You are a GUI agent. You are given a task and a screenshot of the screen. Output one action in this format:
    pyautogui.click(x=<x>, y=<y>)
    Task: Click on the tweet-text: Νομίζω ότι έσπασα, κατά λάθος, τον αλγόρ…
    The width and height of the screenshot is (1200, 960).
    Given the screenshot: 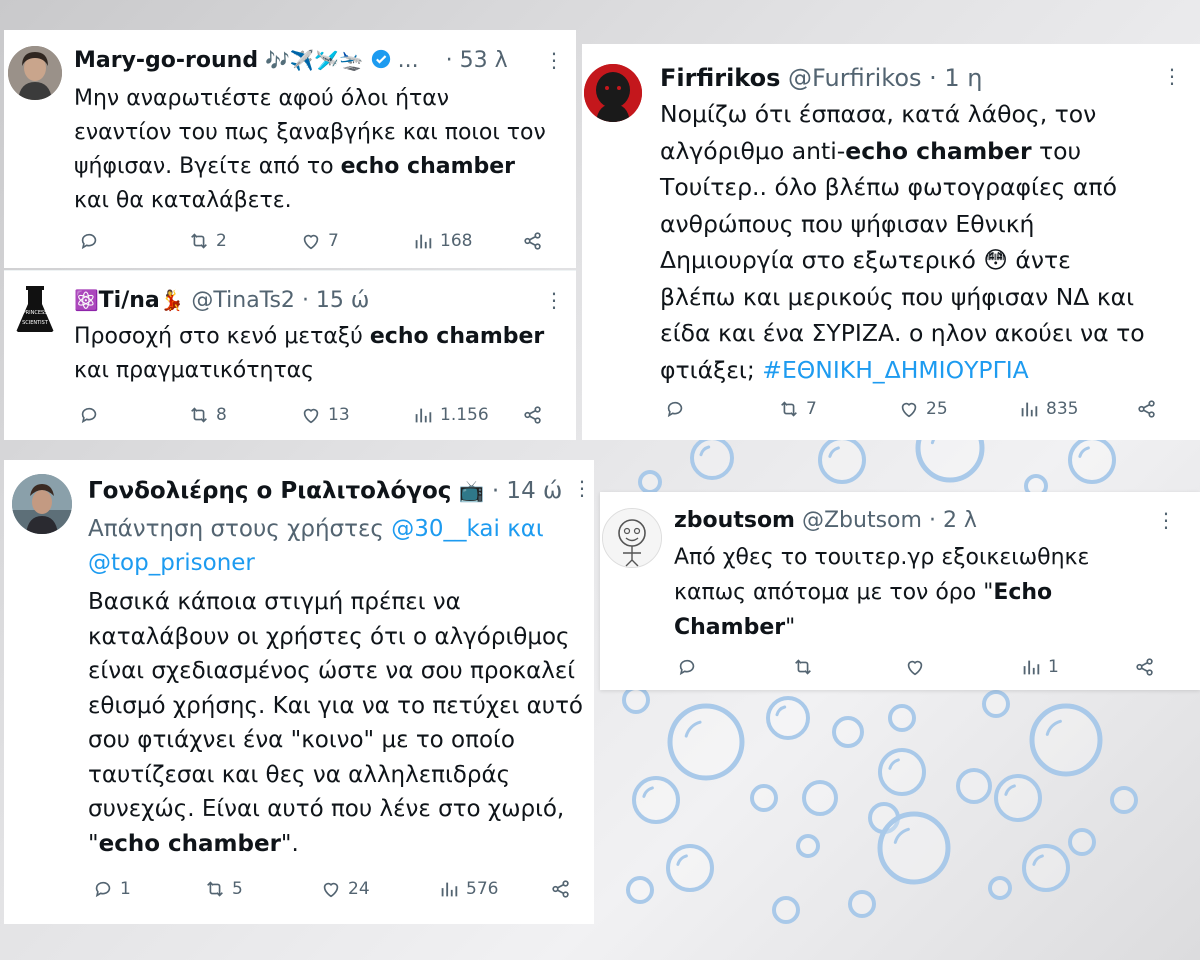 What is the action you would take?
    pyautogui.click(x=902, y=242)
    